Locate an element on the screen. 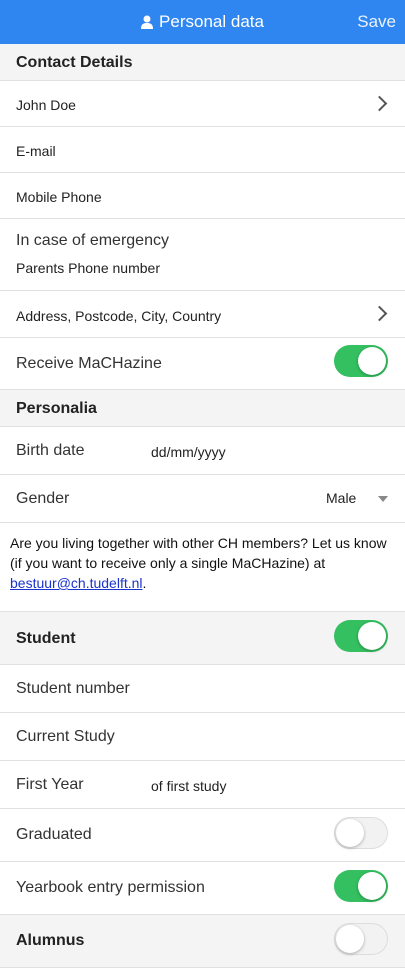 This screenshot has height=979, width=405. email-placeholder: E-mail is located at coordinates (36, 151).